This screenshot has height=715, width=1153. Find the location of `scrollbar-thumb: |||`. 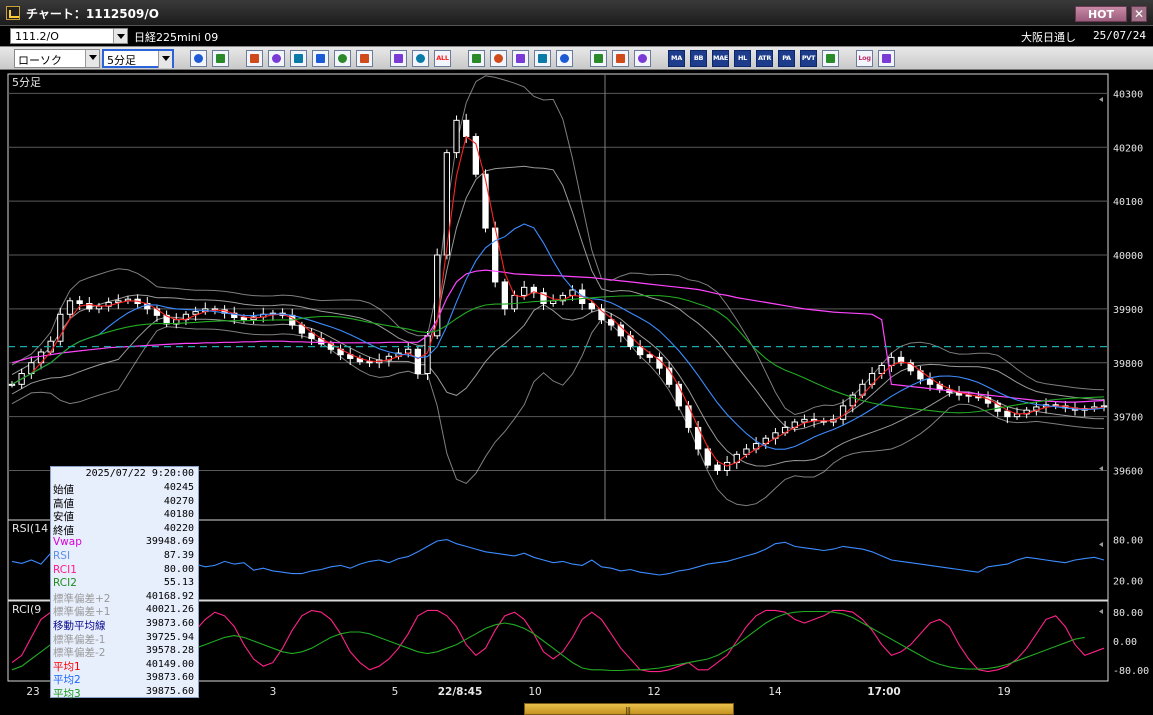

scrollbar-thumb: ||| is located at coordinates (629, 709).